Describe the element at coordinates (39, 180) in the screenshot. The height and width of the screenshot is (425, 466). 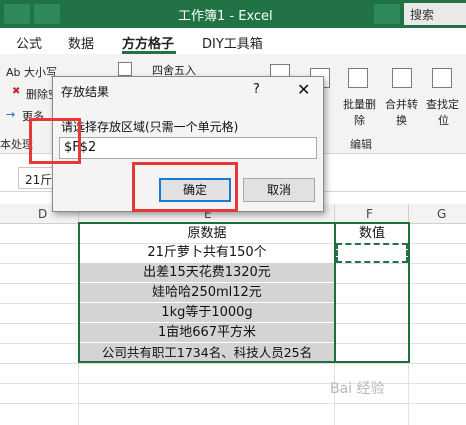
I see `name-box-value: 21斤` at that location.